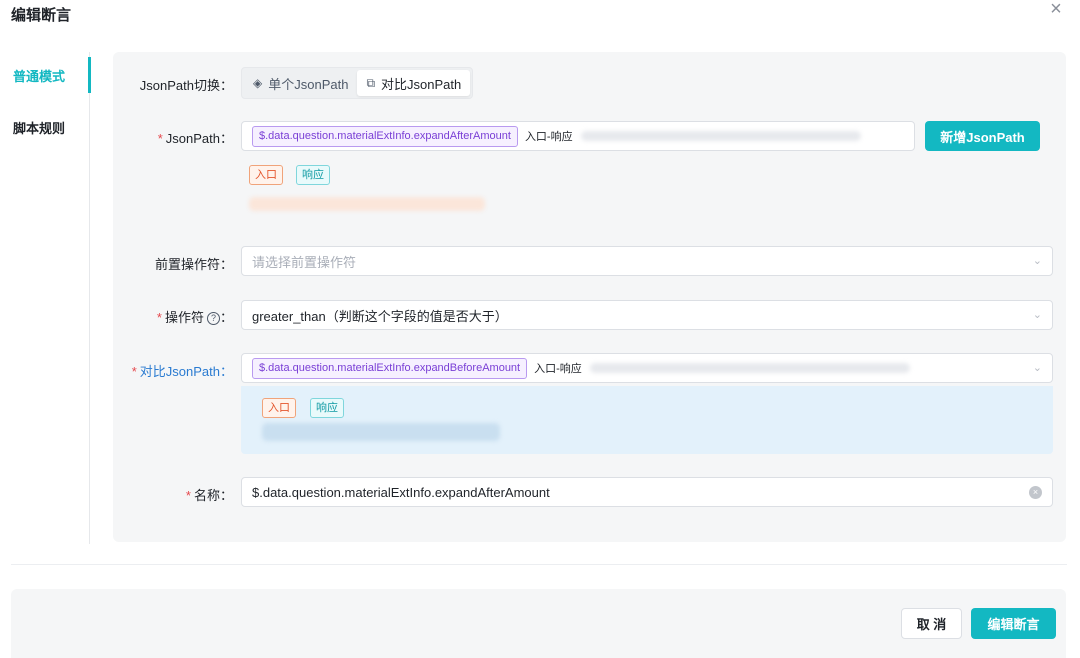  Describe the element at coordinates (186, 371) in the screenshot. I see `compare-jsonpath-label-text: 对比JsonPath：` at that location.